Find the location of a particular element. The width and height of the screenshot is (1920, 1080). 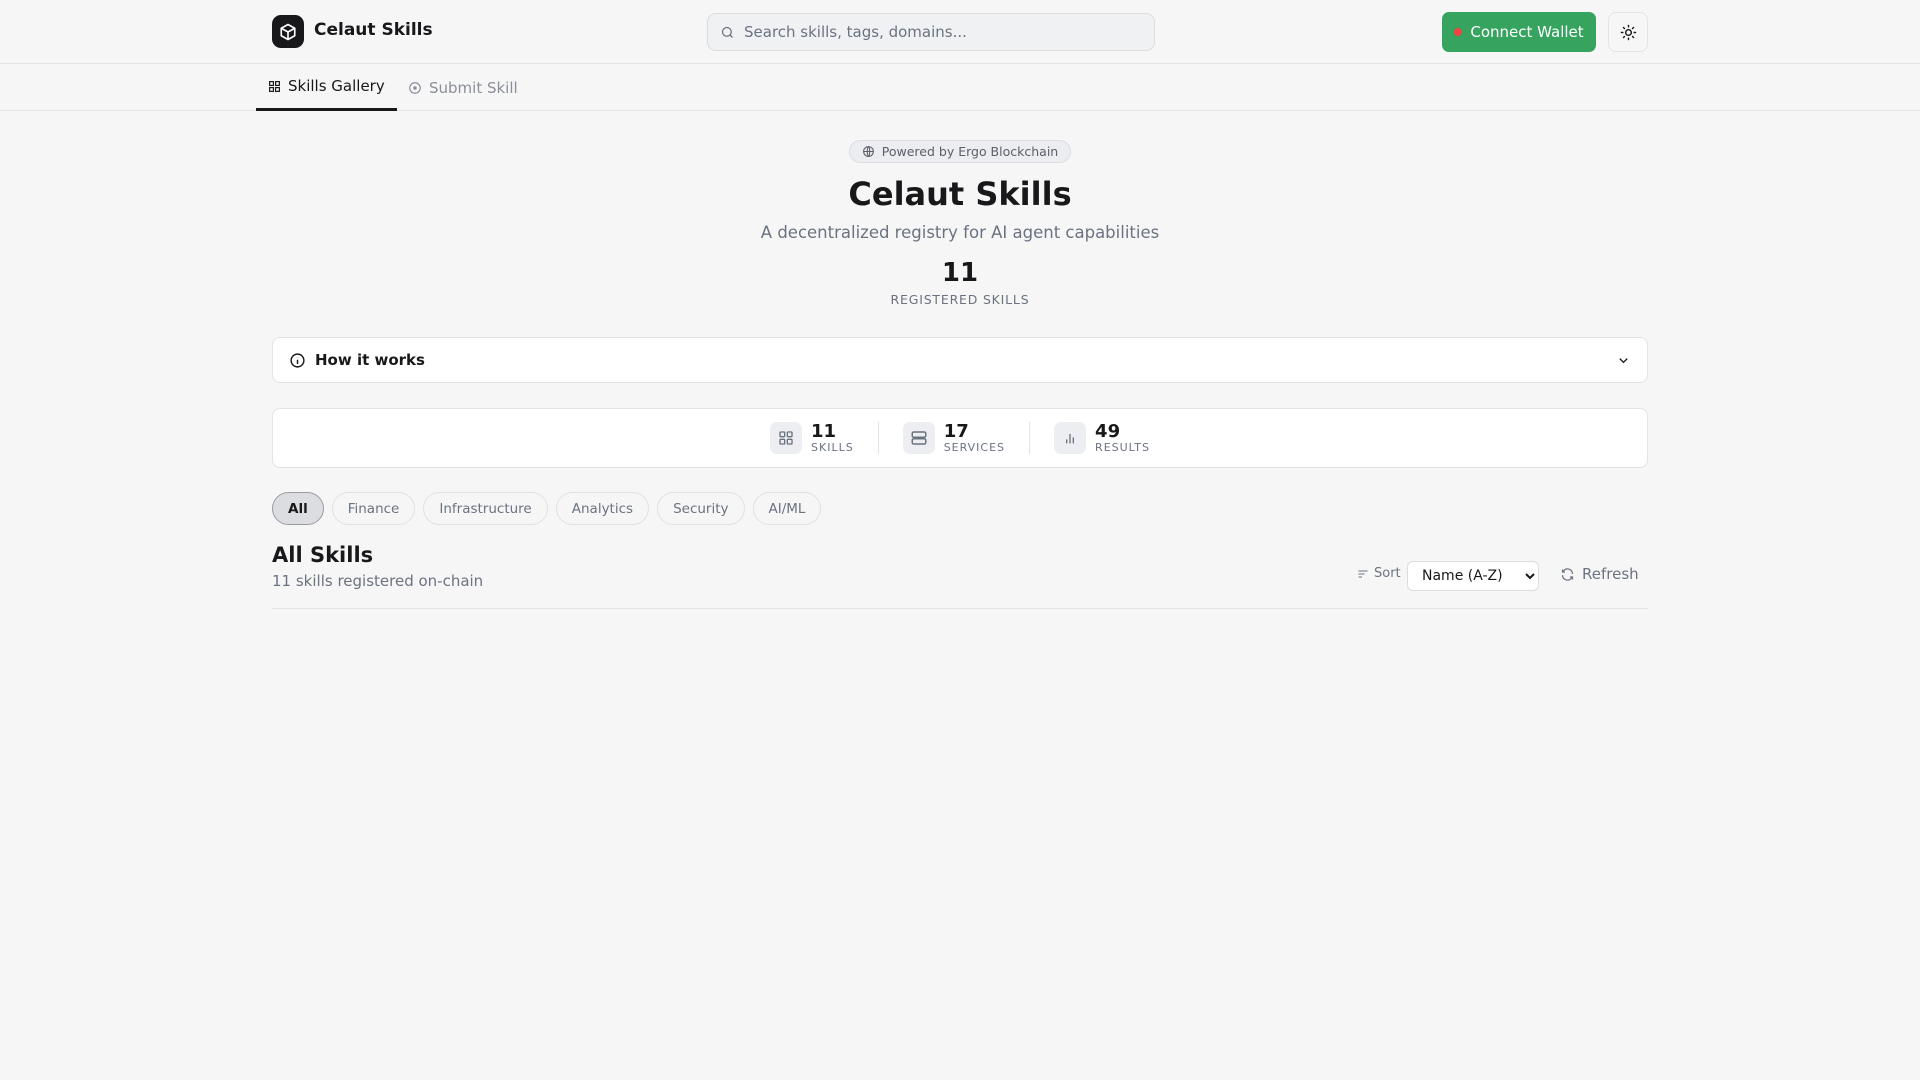

brand-name: Celaut Skills is located at coordinates (373, 30).